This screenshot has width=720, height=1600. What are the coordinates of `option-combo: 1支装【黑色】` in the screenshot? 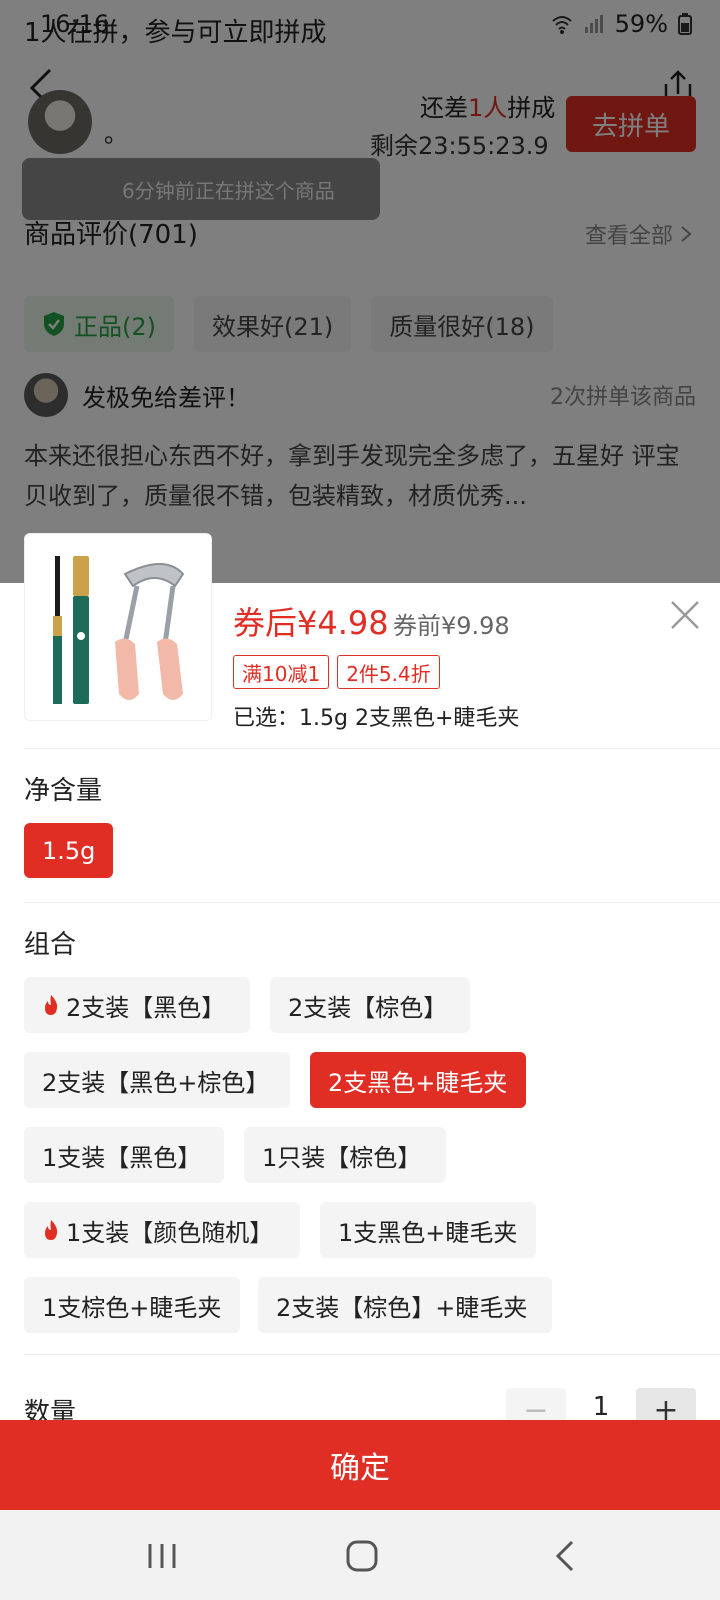 It's located at (124, 1155).